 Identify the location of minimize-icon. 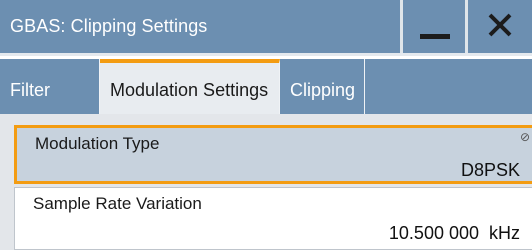
(435, 36).